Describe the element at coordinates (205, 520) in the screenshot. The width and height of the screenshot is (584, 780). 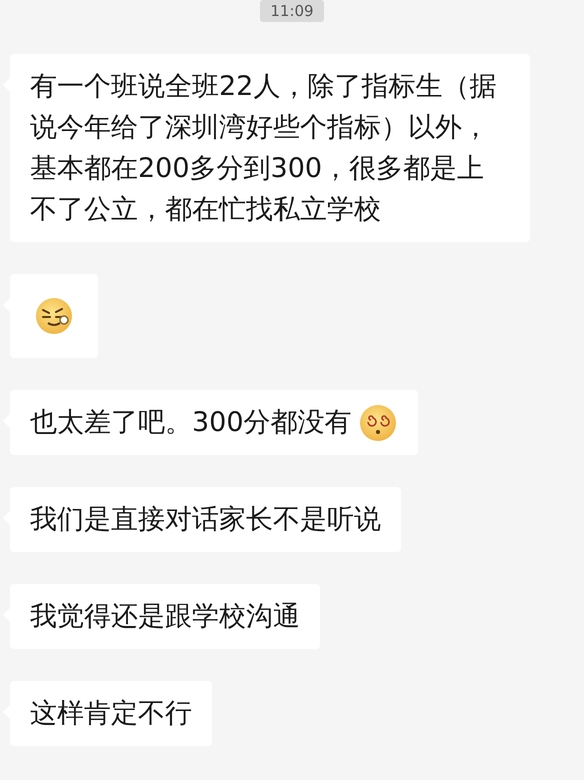
I see `message-text: 我们是直接对话家长不是听说` at that location.